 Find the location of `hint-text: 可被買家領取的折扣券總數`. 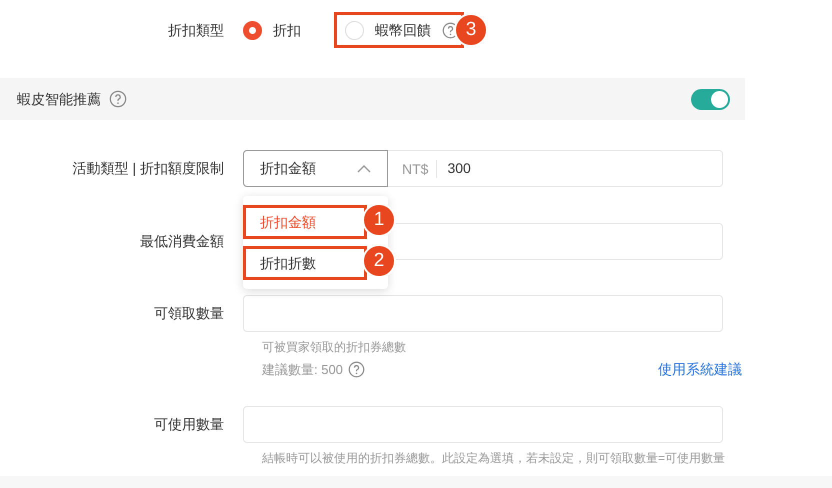

hint-text: 可被買家領取的折扣券總數 is located at coordinates (334, 347).